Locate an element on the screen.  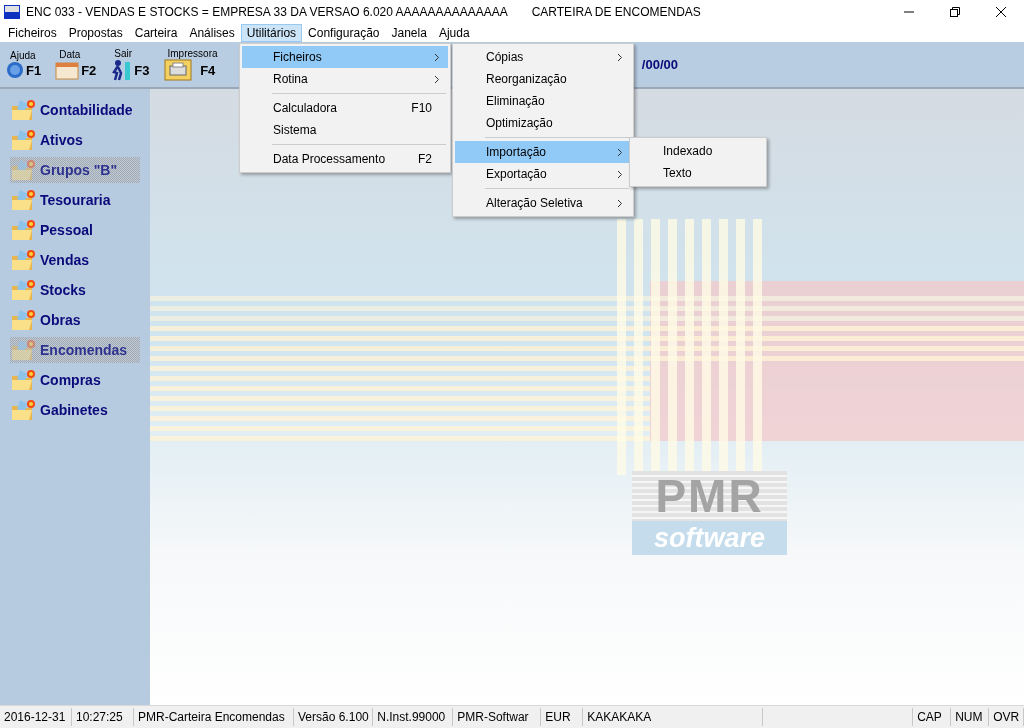
sidebar-item: Stocks is located at coordinates (75, 290).